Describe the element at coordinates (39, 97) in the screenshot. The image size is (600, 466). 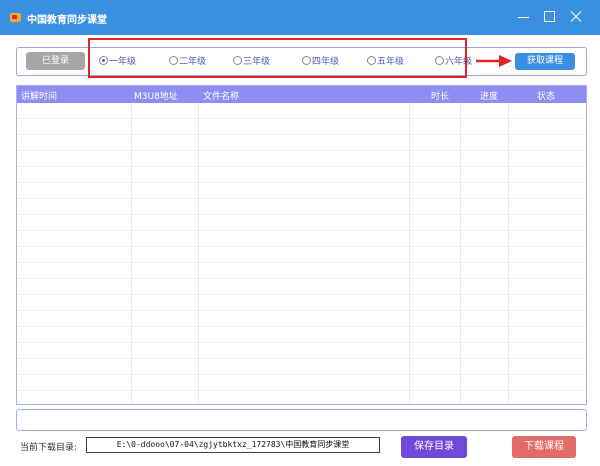
I see `column-header: 讲解时间` at that location.